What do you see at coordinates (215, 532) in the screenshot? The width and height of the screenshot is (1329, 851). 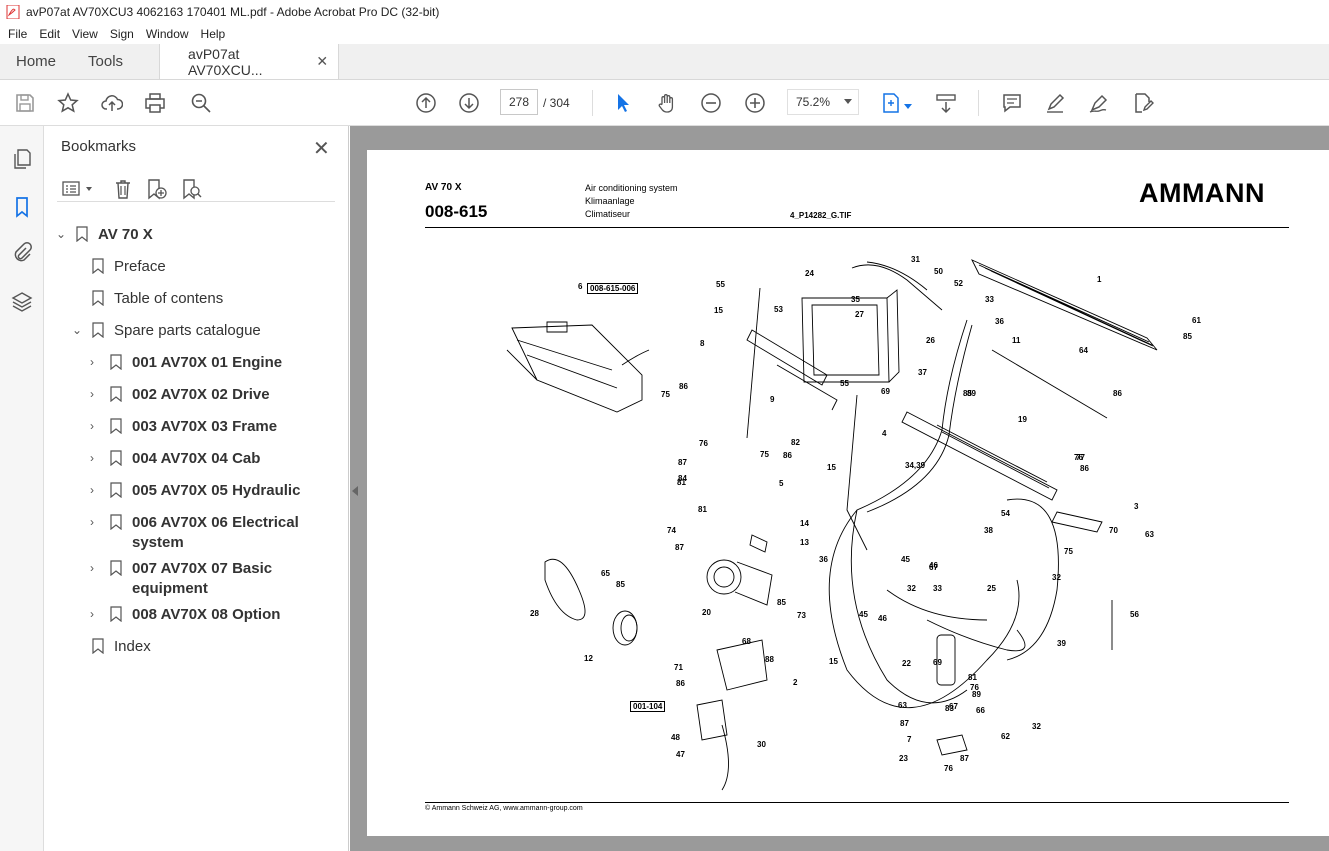 I see `bookmark-label: 006 AV70X 06 Electrical system` at bounding box center [215, 532].